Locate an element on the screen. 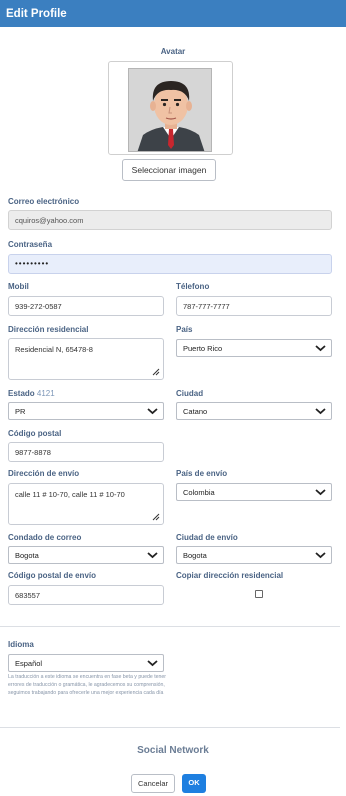  shipping-city-select: Bogota is located at coordinates (254, 555).